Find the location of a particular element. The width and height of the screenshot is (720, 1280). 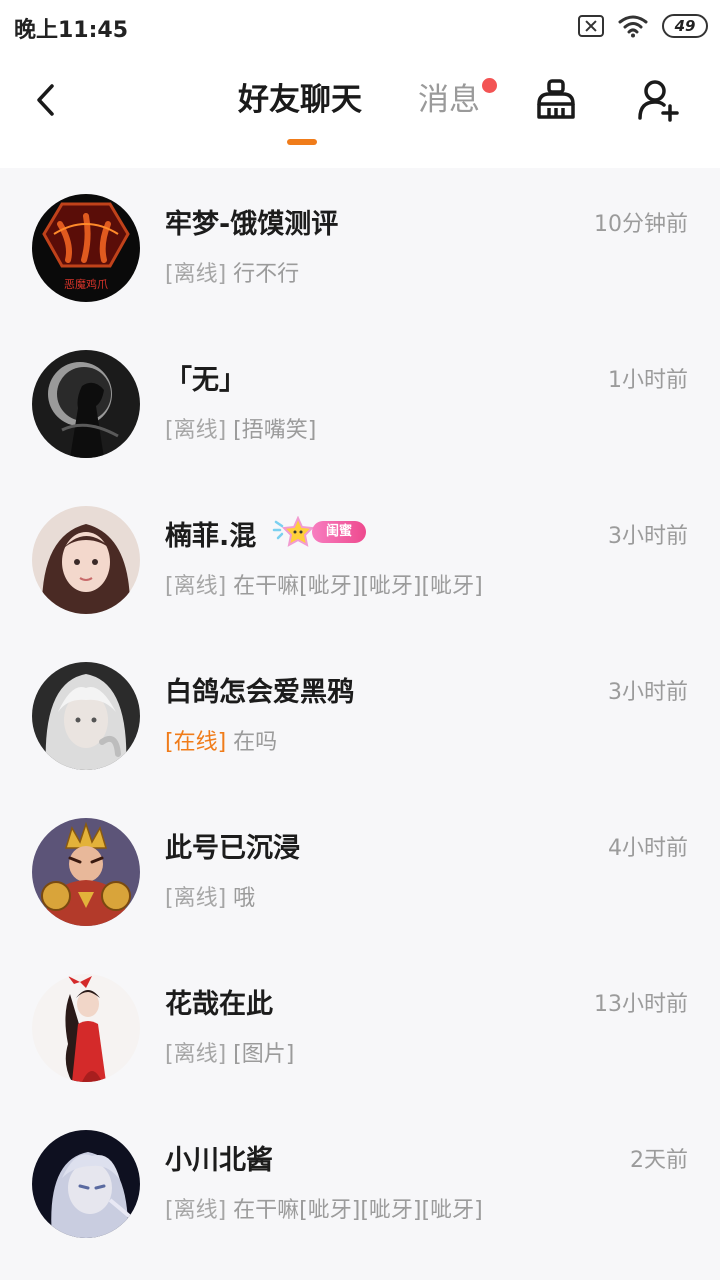

chat-time: 1小时前 is located at coordinates (648, 380).